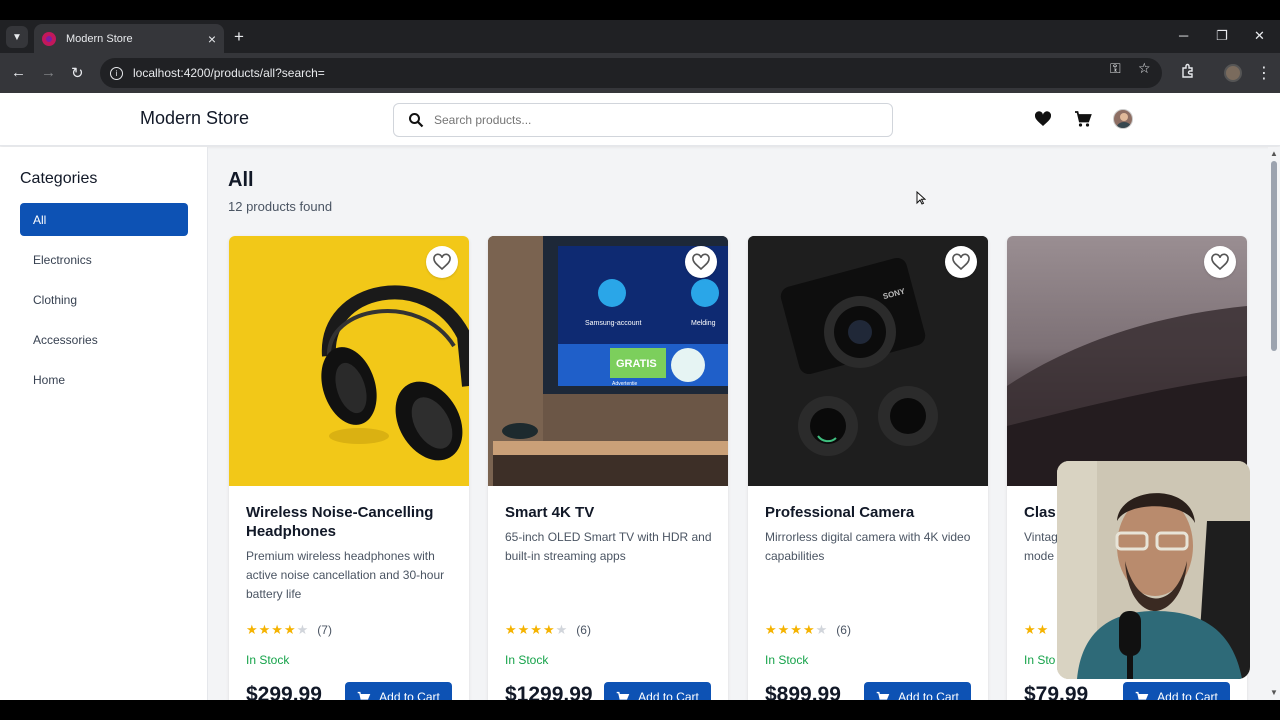  I want to click on product-name: Smart 4K TV, so click(610, 512).